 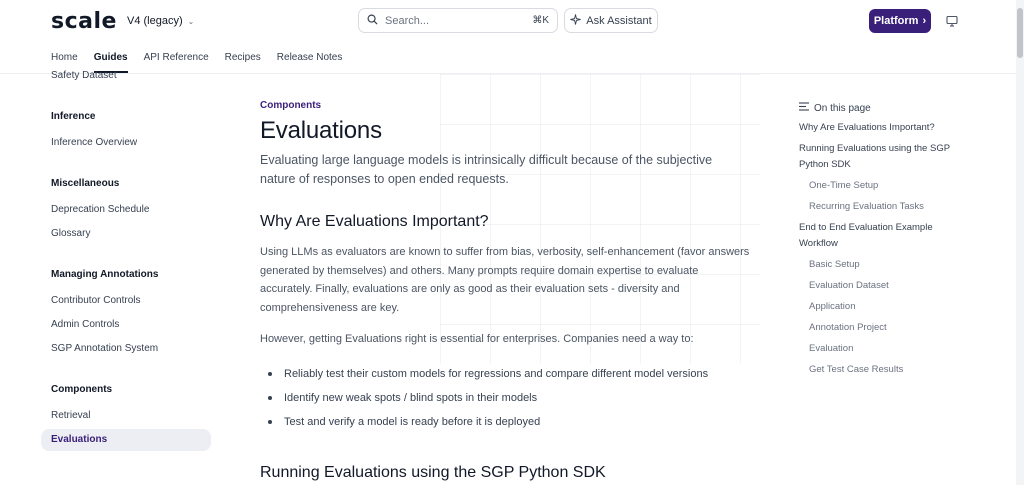 What do you see at coordinates (82, 389) in the screenshot?
I see `sidebar-heading-components: Components` at bounding box center [82, 389].